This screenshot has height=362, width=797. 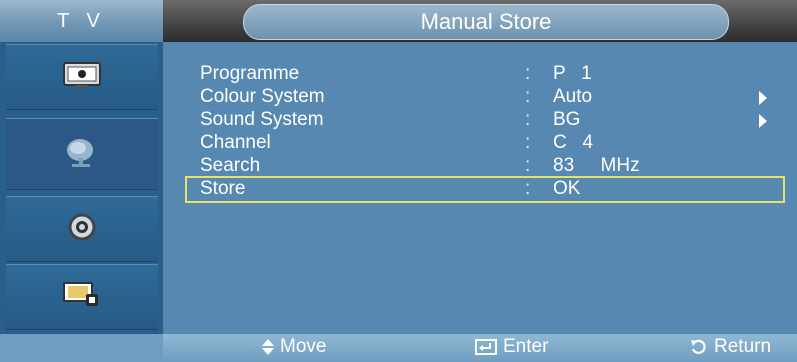 I want to click on return-label: Return, so click(x=743, y=346).